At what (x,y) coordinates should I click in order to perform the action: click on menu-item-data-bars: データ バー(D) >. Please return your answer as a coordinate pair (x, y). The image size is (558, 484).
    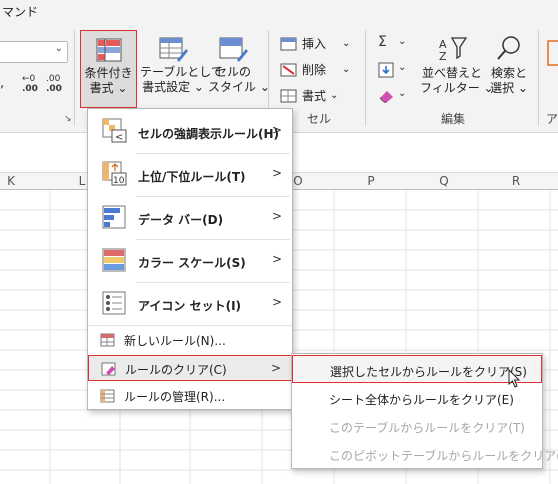
    Looking at the image, I should click on (190, 218).